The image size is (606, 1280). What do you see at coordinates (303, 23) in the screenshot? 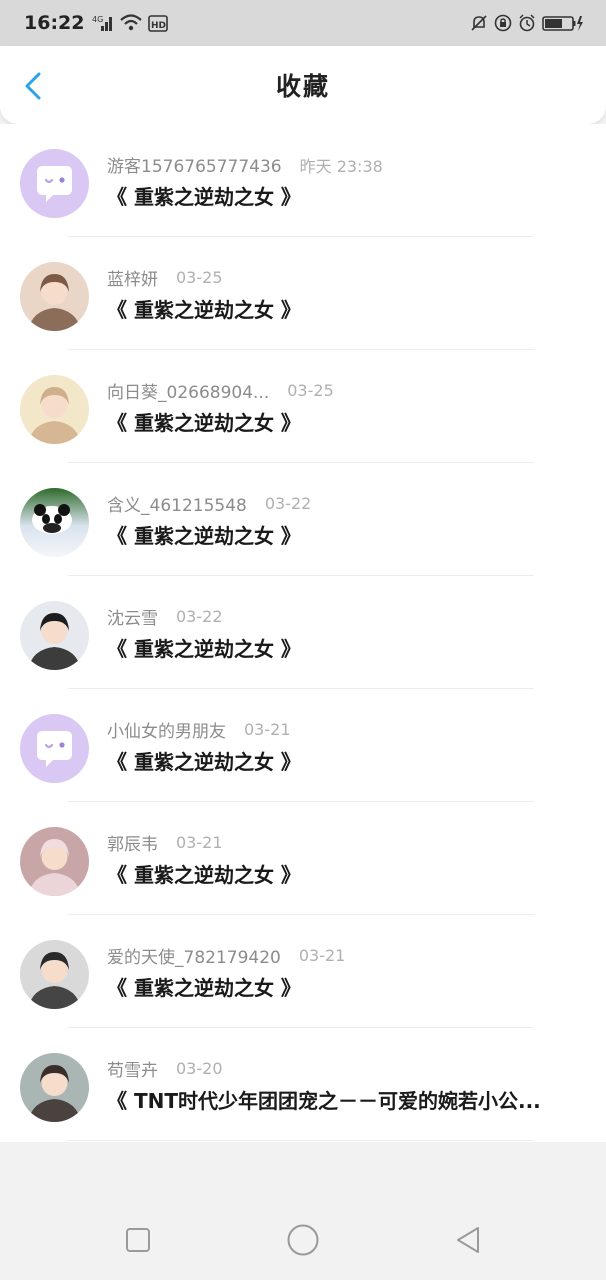
I see `status-bar: 16:22 4G HD` at bounding box center [303, 23].